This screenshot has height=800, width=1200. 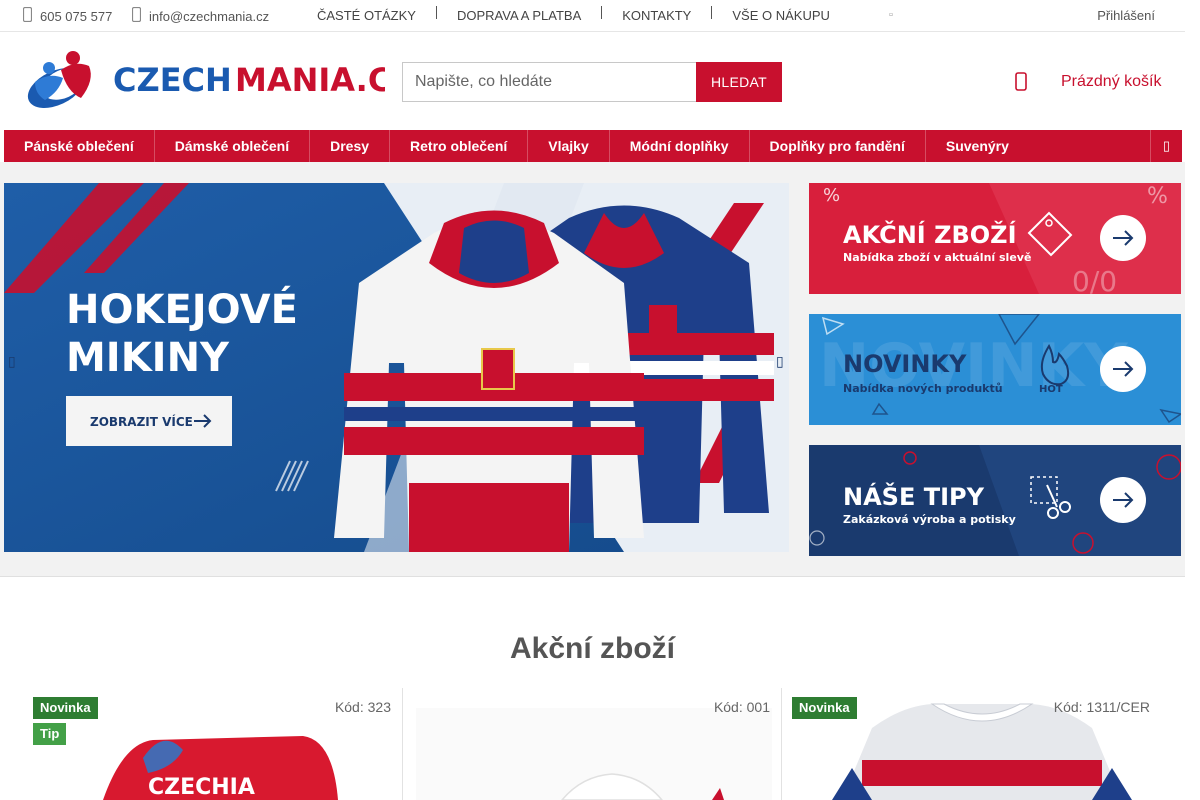 I want to click on nav-item-accessories: Módní doplňky, so click(x=680, y=146).